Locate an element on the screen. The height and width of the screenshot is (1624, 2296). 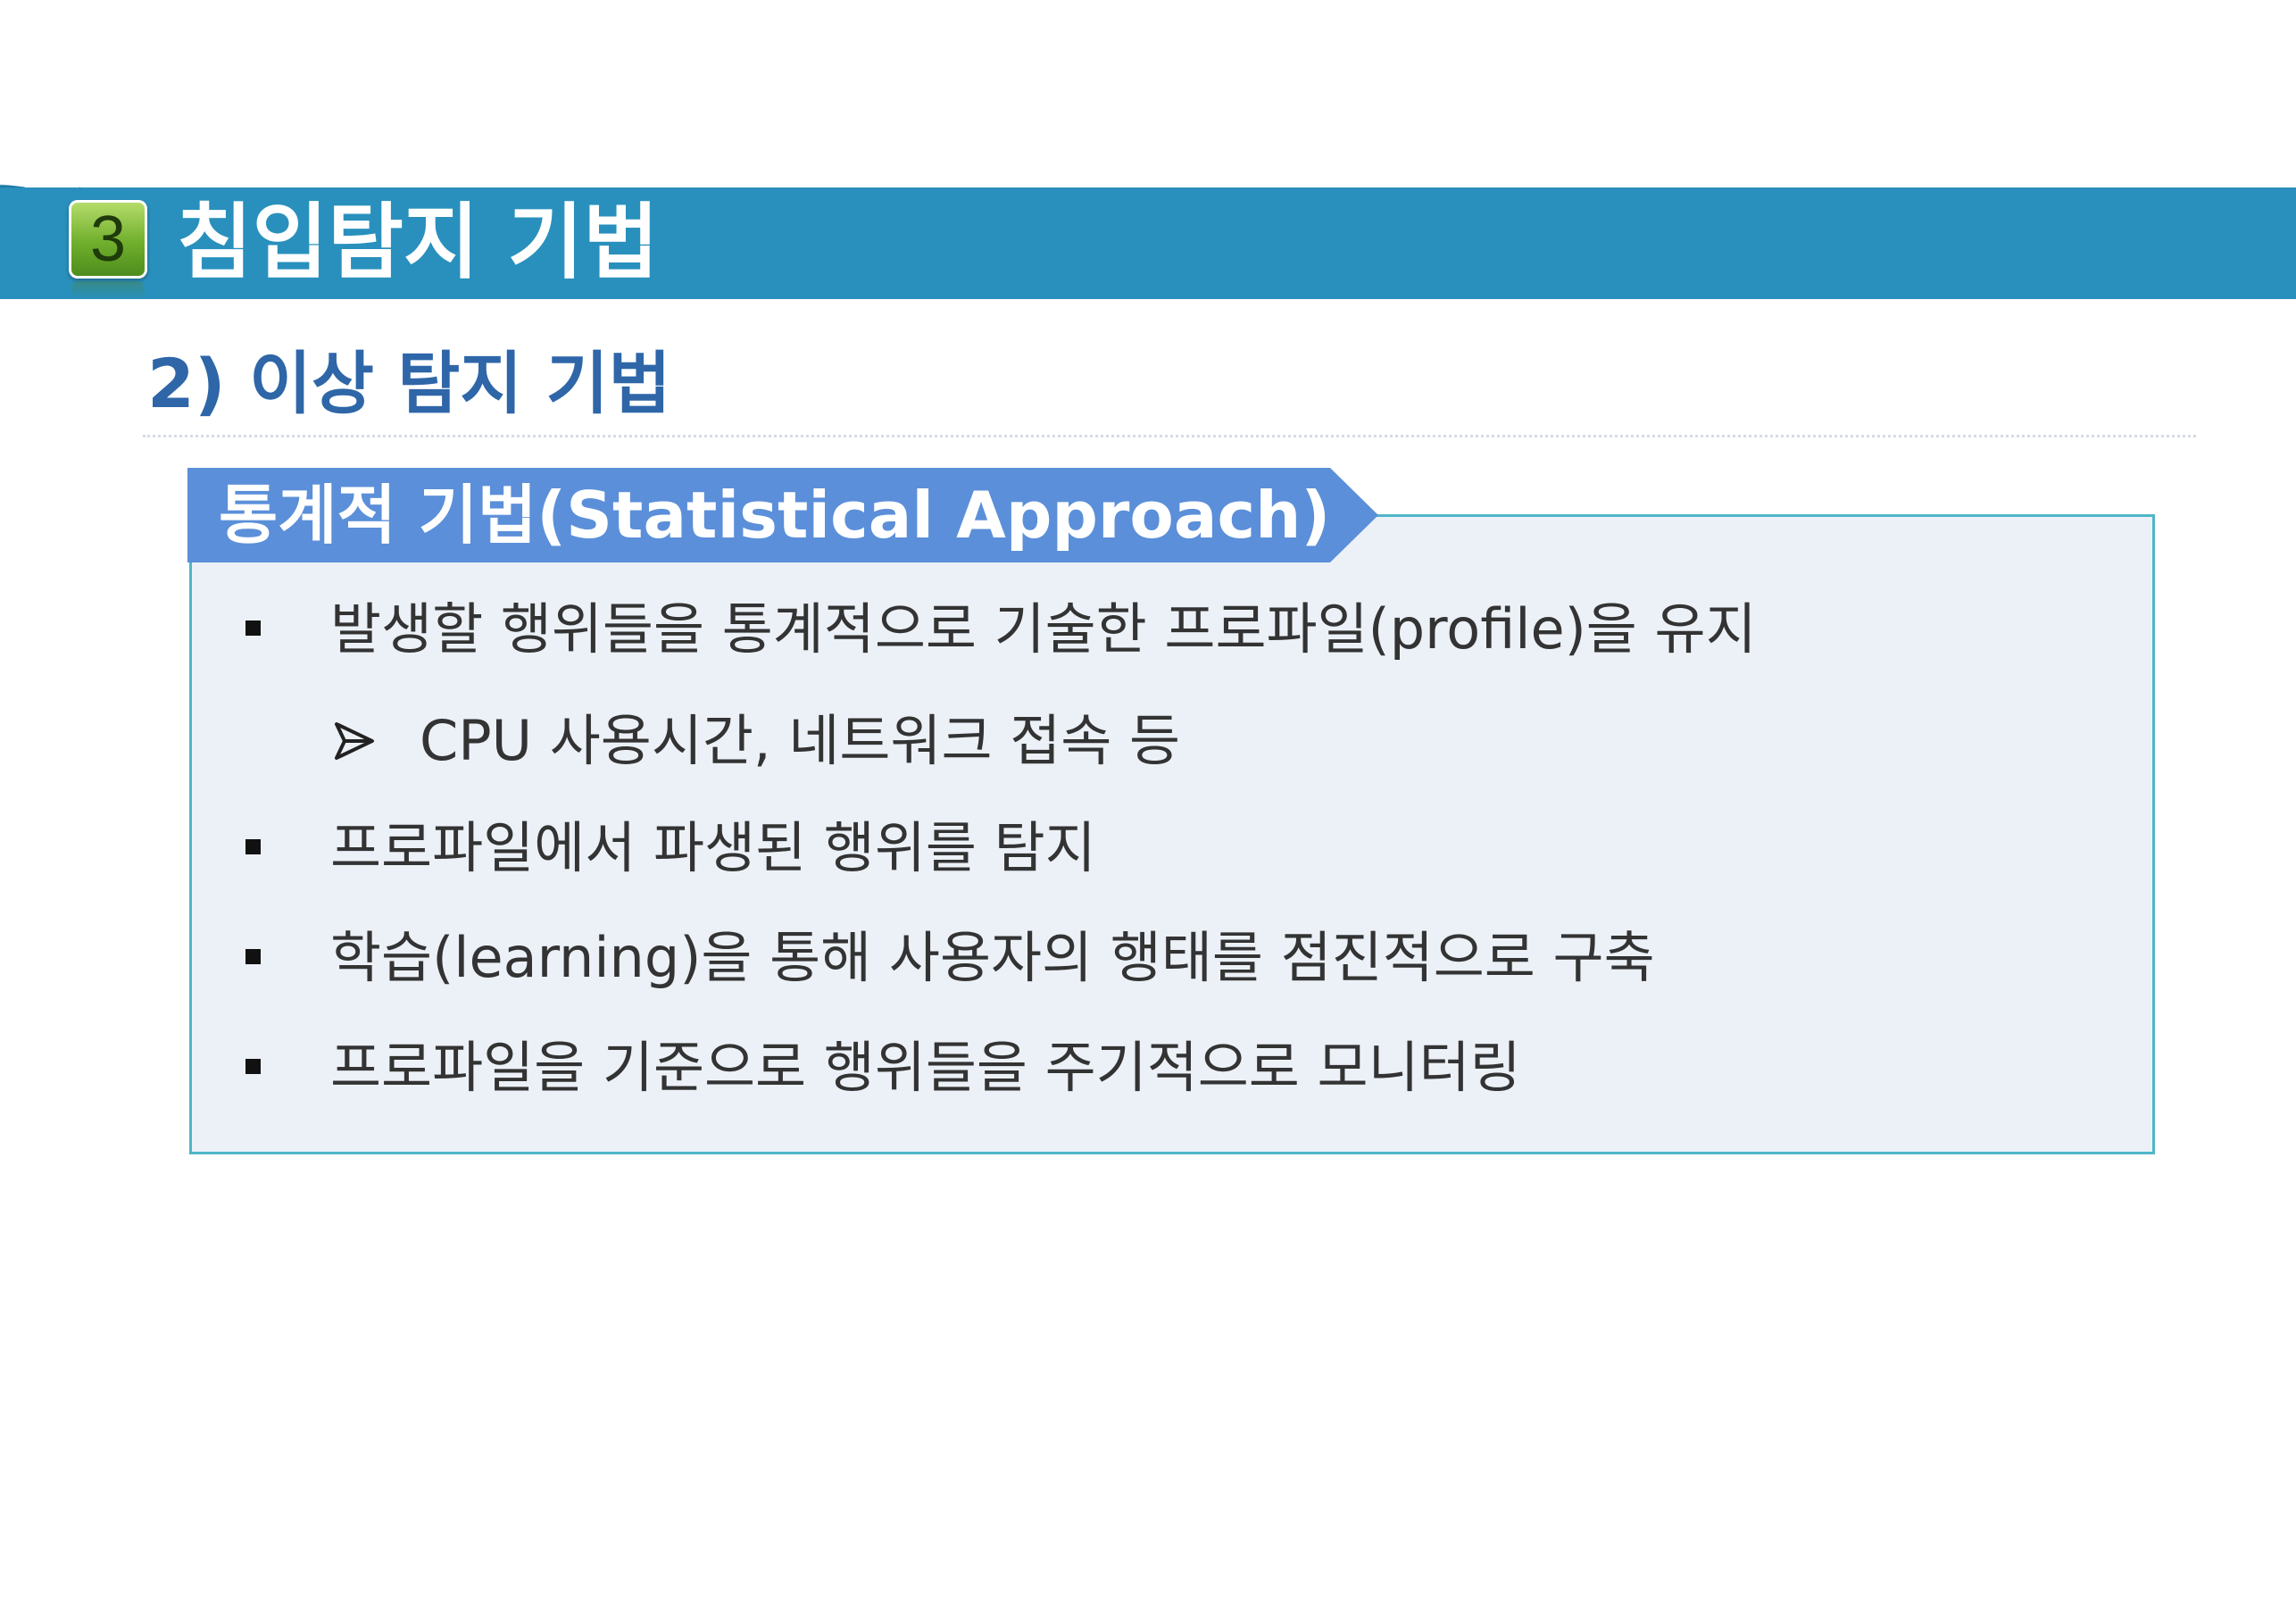
box-tab-label: 통계적 기법(Statistical Approach) is located at coordinates (775, 515).